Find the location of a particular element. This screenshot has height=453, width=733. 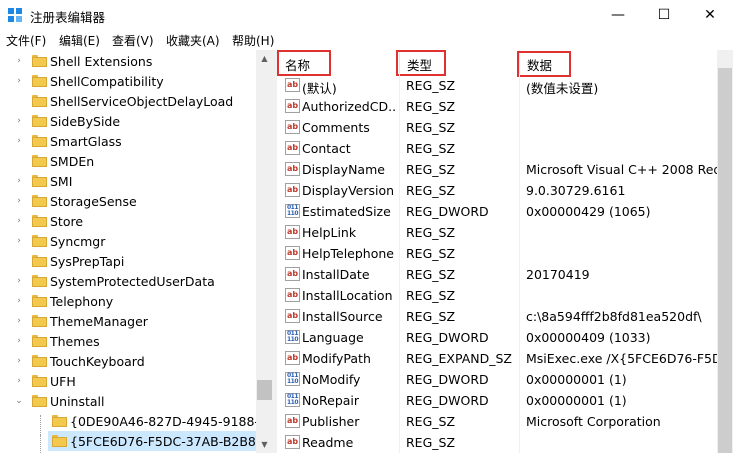

tree-item: › SideBySide is located at coordinates (128, 121).